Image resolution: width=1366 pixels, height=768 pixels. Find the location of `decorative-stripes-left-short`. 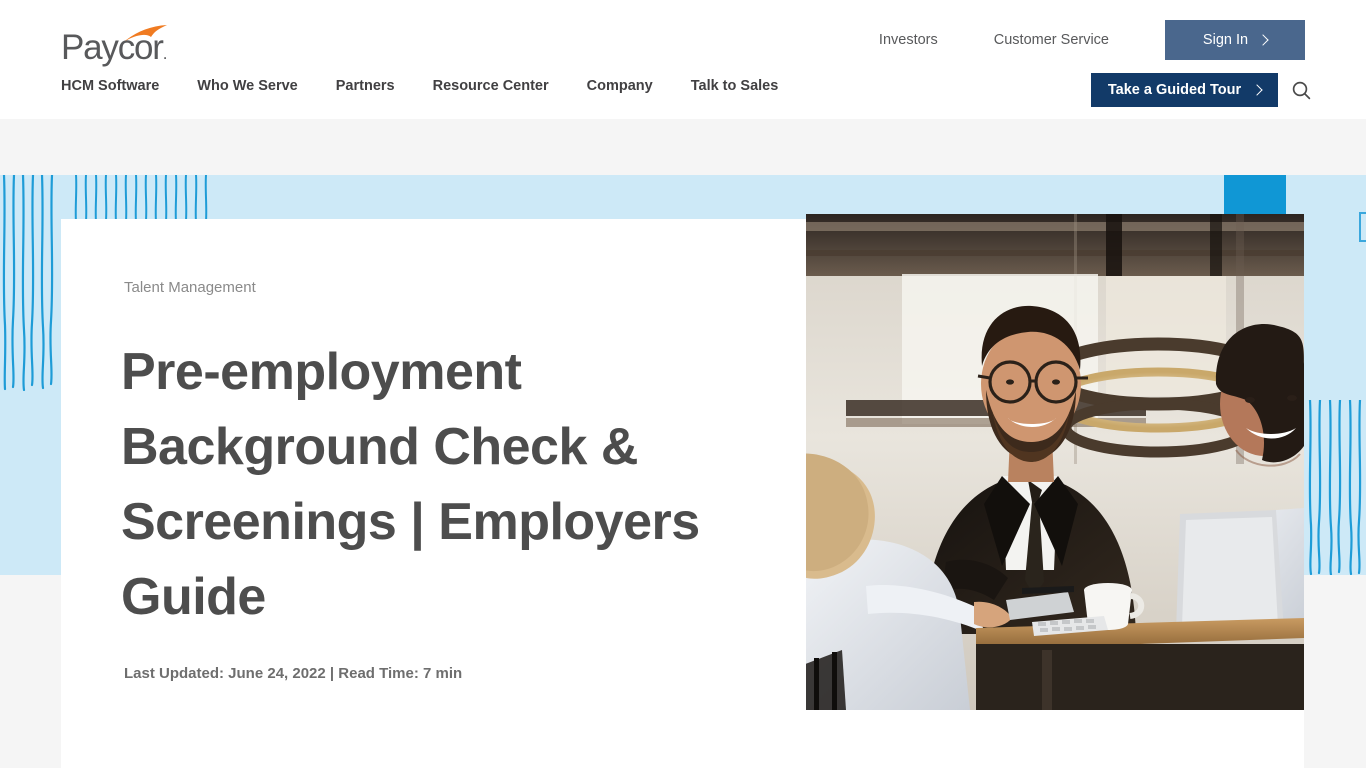

decorative-stripes-left-short is located at coordinates (141, 199).